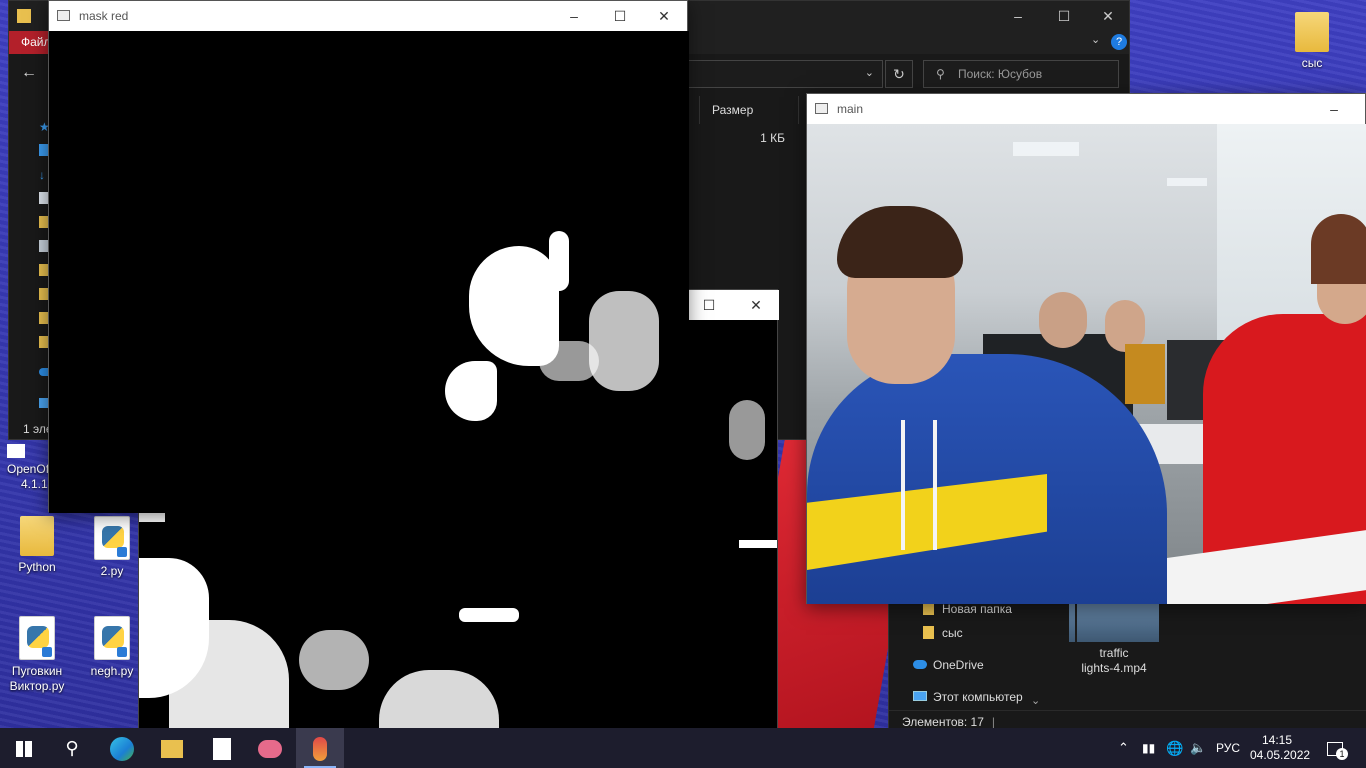 Image resolution: width=1366 pixels, height=768 pixels. I want to click on edge-taskbar-icon, so click(122, 748).